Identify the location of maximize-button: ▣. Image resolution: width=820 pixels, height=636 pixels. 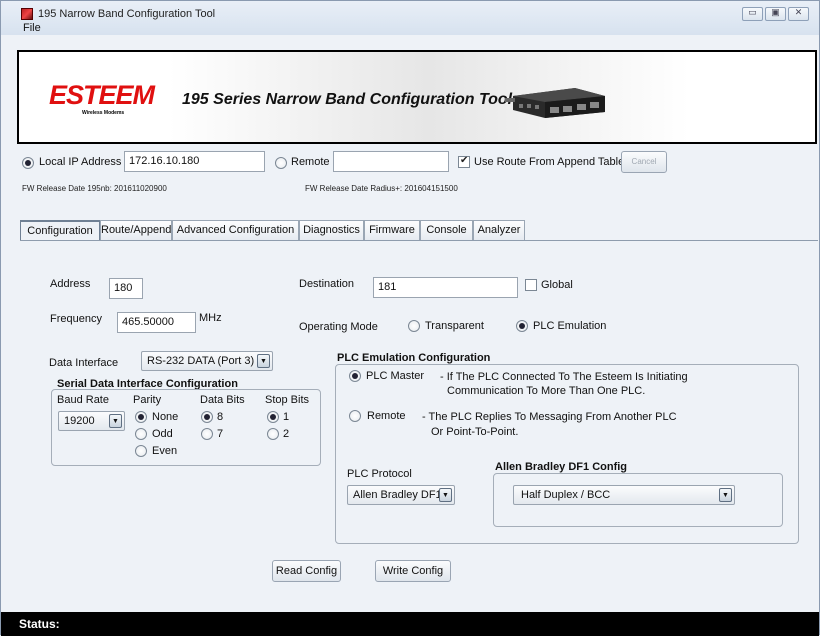
(775, 14).